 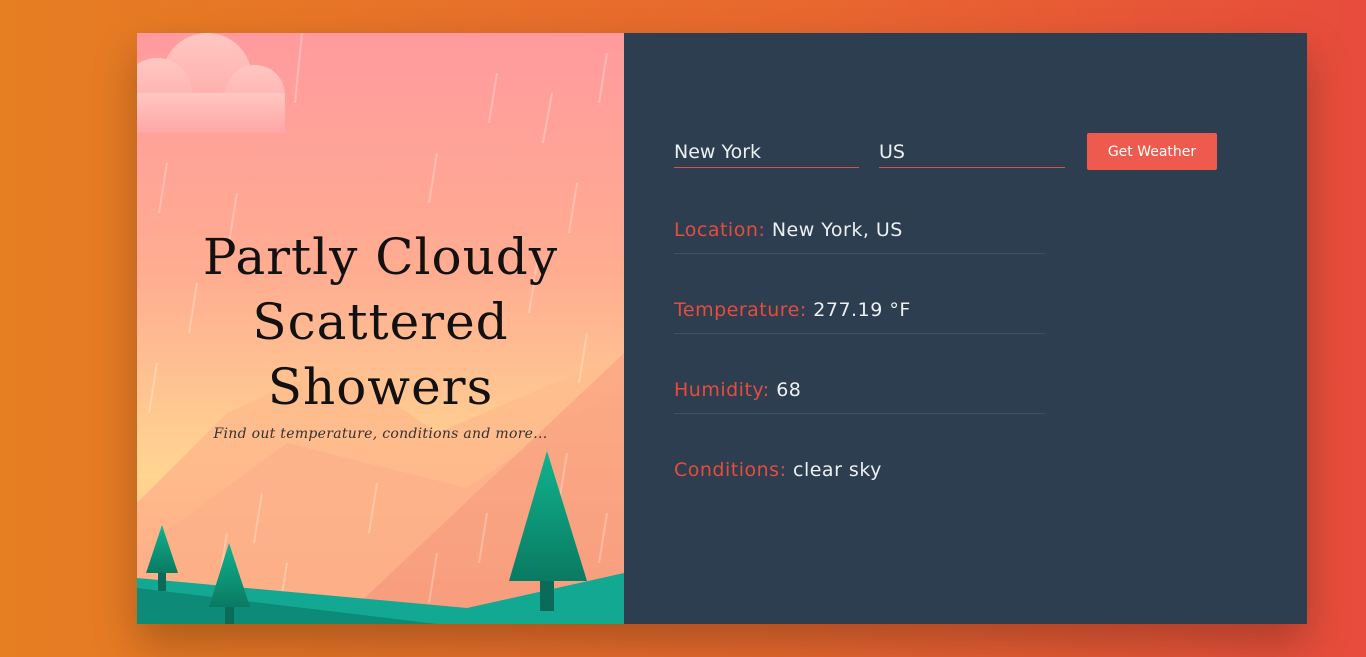 I want to click on headline-line: Scattered, so click(x=380, y=322).